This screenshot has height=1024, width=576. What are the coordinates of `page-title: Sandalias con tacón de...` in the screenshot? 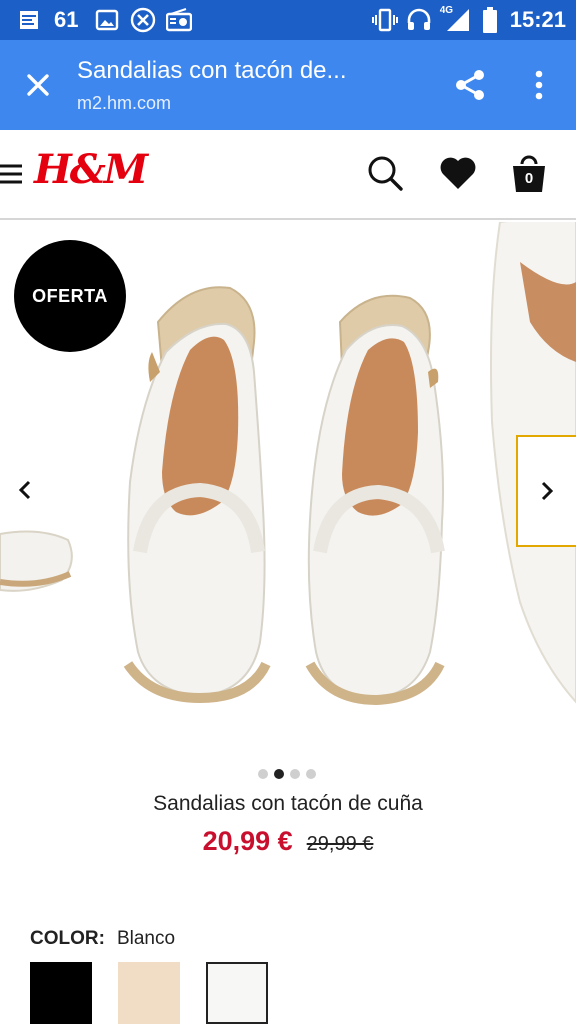 It's located at (212, 70).